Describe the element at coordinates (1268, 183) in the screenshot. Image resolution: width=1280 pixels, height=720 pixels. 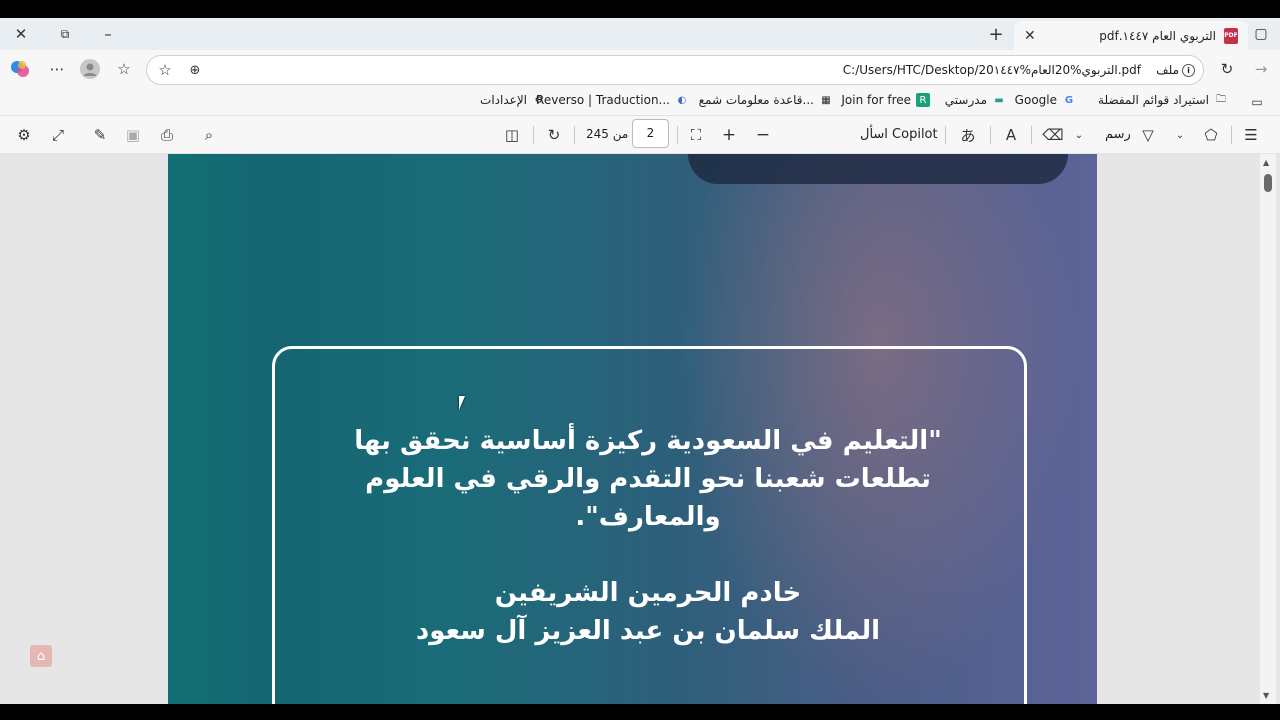
I see `scrollbar-thumb` at that location.